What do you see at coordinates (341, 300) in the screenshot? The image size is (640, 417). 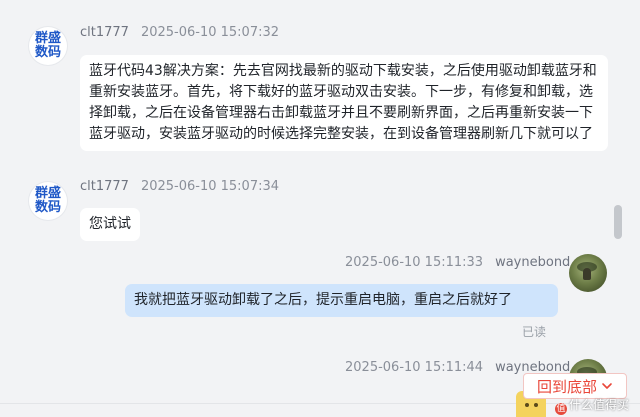 I see `message-bubble-own: 我就把蓝牙驱动卸载了之后，提示重启电脑，重启之后就好了` at bounding box center [341, 300].